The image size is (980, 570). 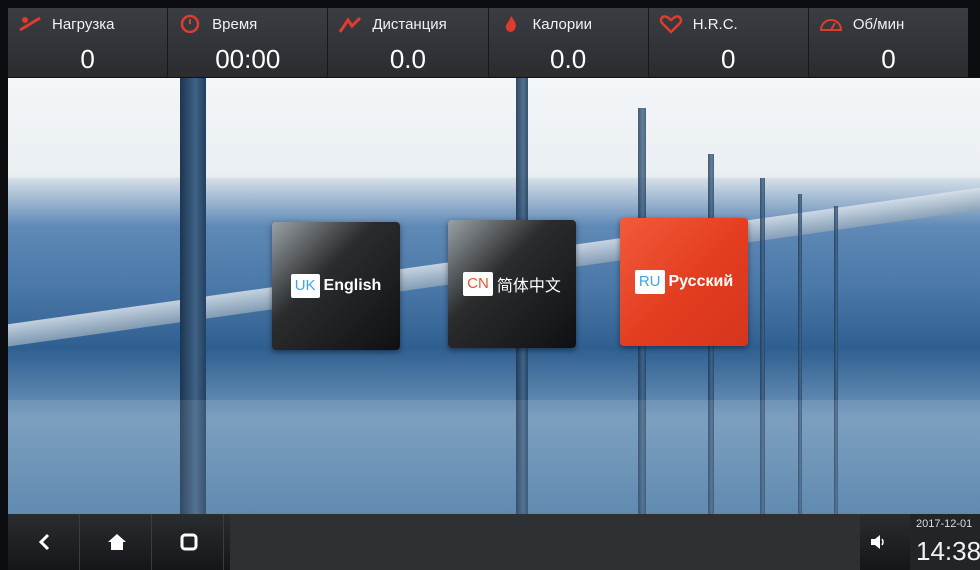 What do you see at coordinates (248, 42) in the screenshot?
I see `stat-time: Время 00:00` at bounding box center [248, 42].